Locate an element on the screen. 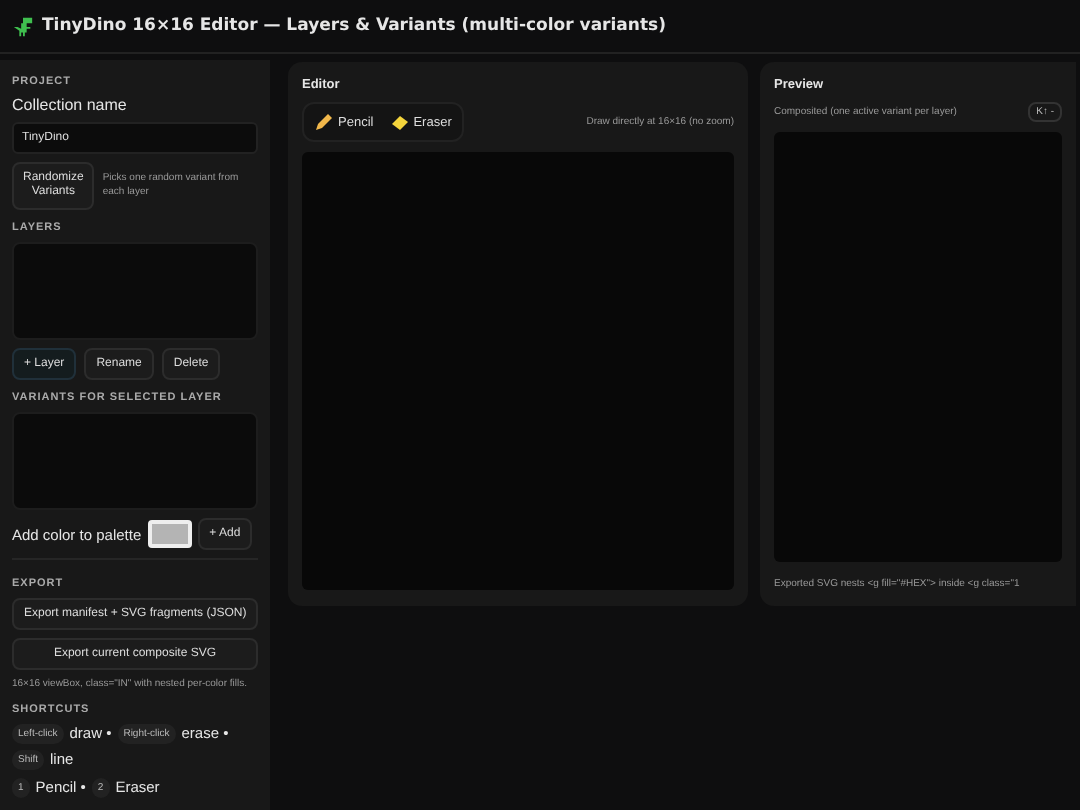 The image size is (1080, 810). pencil-icon is located at coordinates (324, 122).